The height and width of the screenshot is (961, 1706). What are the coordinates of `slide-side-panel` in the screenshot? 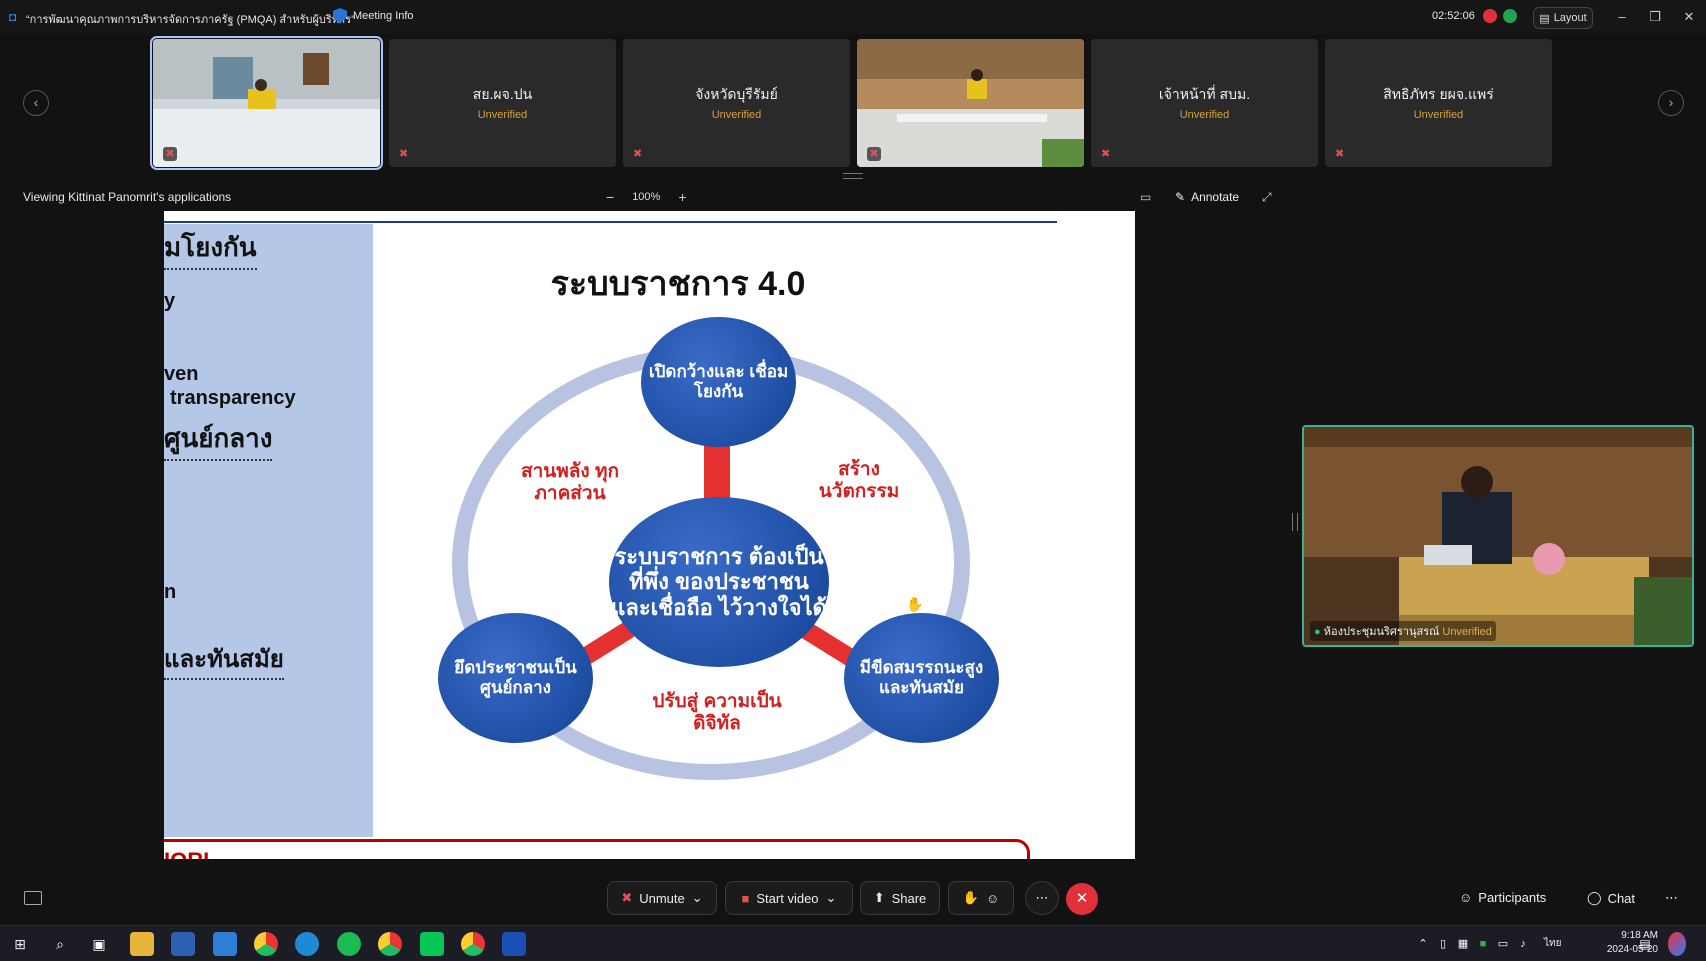 It's located at (268, 530).